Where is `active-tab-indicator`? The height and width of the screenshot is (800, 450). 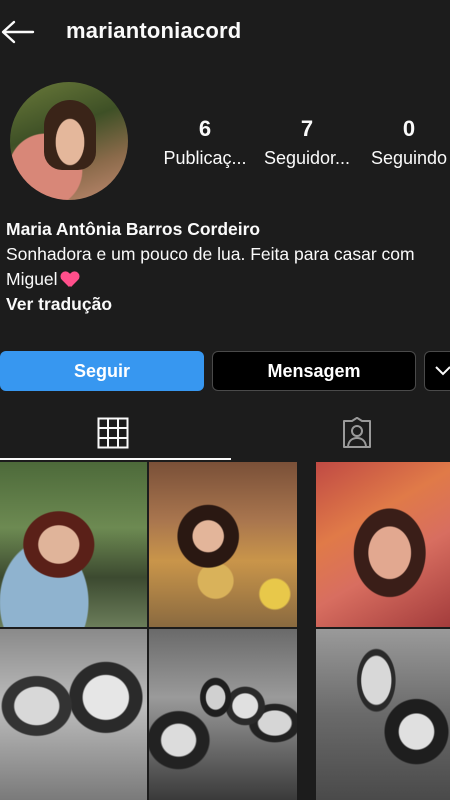 active-tab-indicator is located at coordinates (115, 459).